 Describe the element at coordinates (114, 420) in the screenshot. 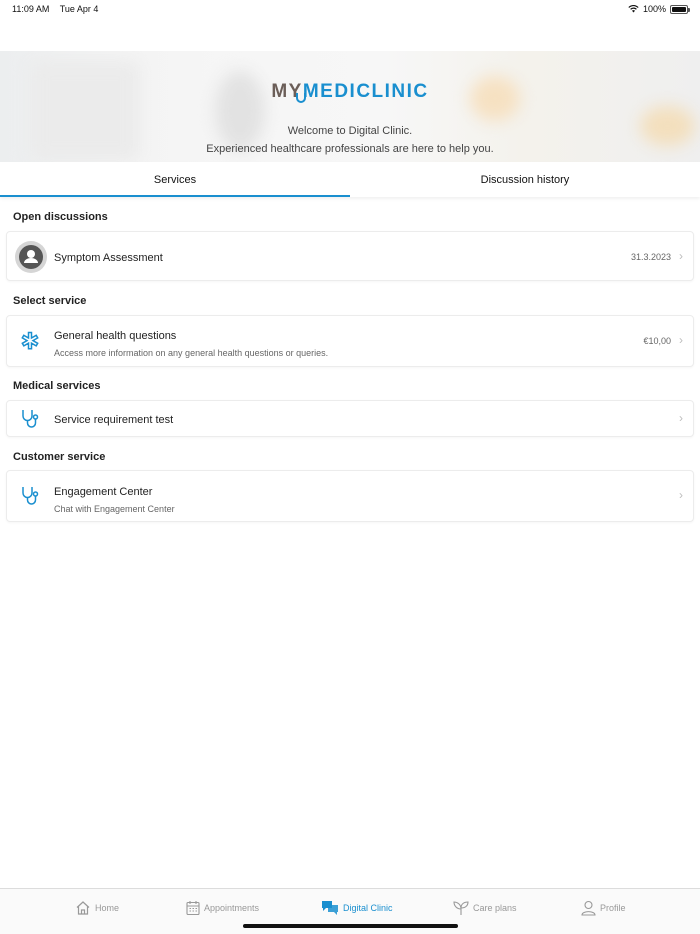

I see `service-title: Service requirement test` at that location.